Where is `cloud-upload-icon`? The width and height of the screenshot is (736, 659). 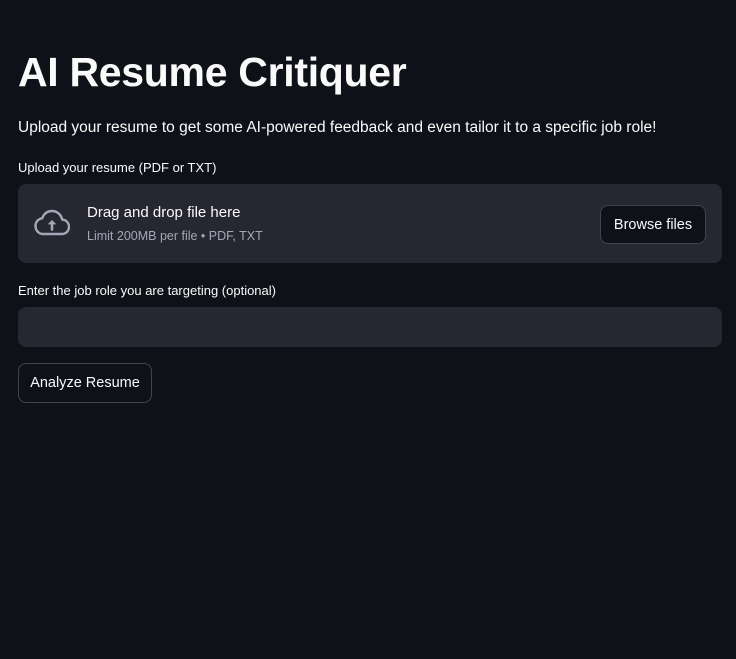 cloud-upload-icon is located at coordinates (52, 223).